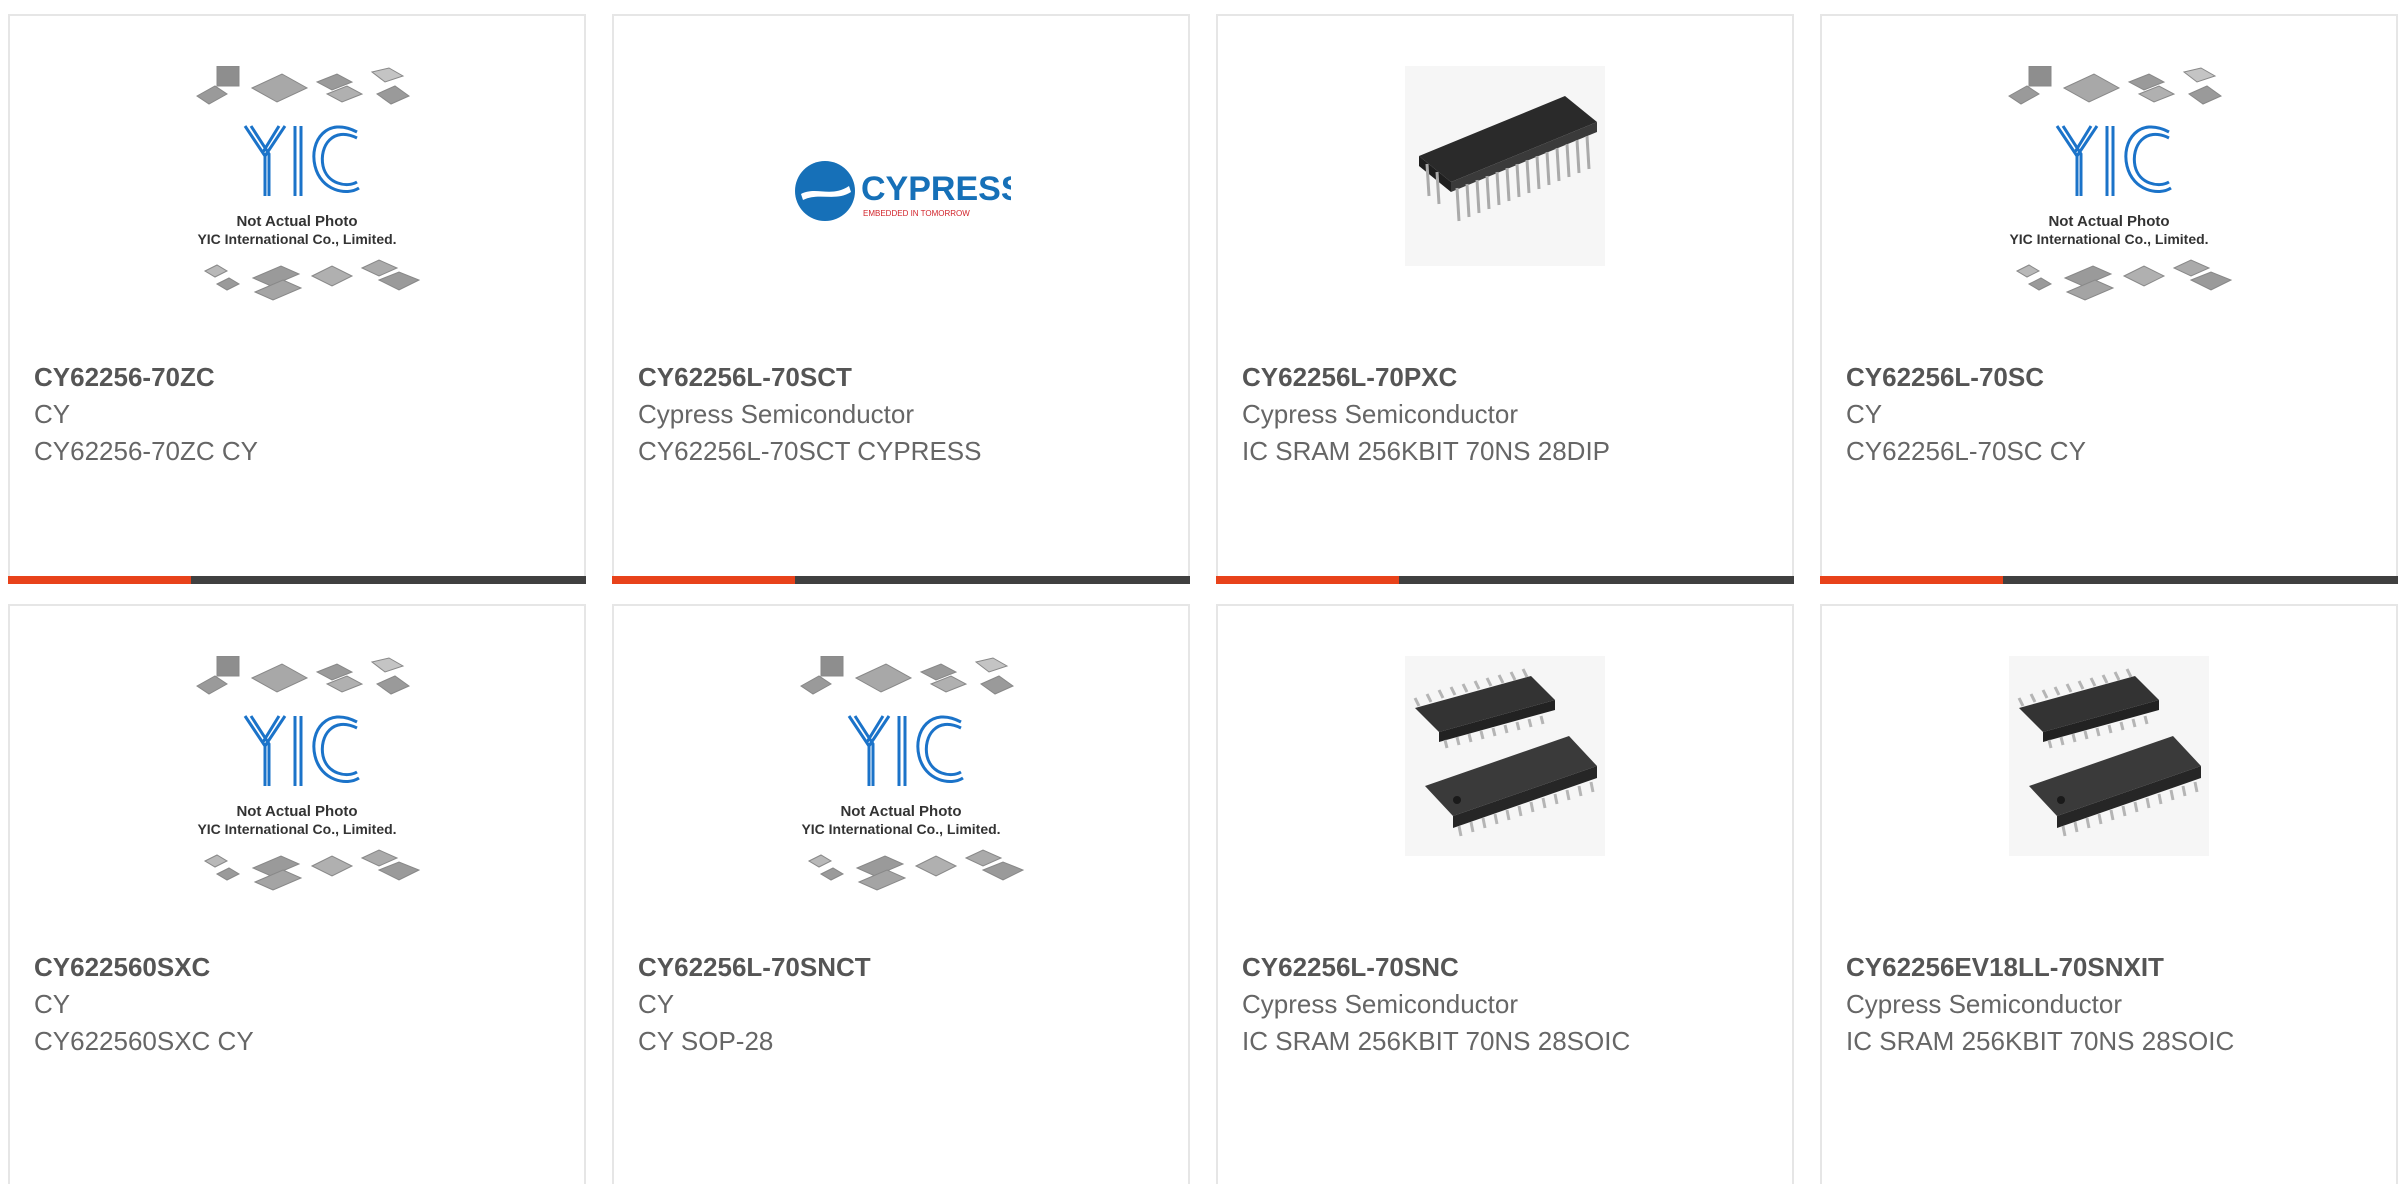 The image size is (2400, 1184). I want to click on part-number-link: CY62256-70ZC, so click(304, 377).